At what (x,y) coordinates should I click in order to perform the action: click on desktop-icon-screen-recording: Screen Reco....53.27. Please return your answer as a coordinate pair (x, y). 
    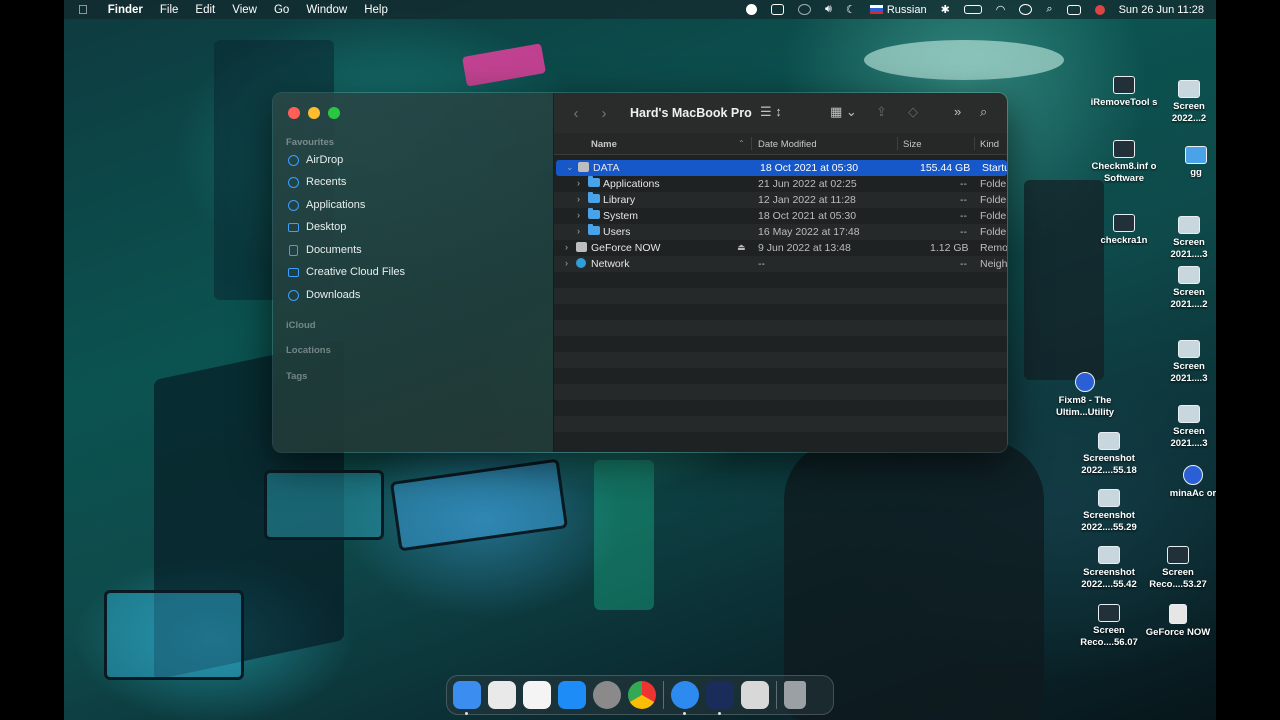
    Looking at the image, I should click on (1178, 568).